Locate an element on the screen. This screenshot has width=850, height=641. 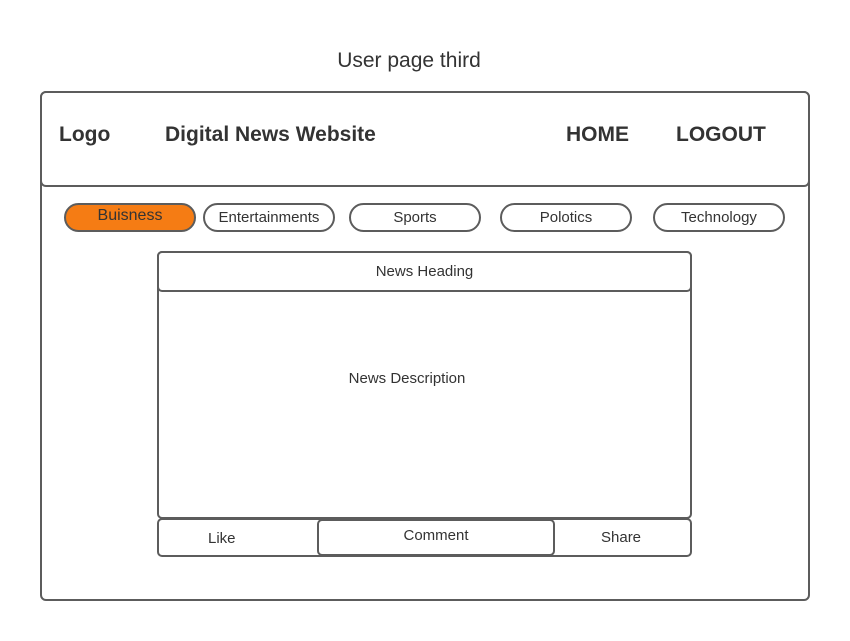
news-heading-text: News Heading is located at coordinates (424, 271).